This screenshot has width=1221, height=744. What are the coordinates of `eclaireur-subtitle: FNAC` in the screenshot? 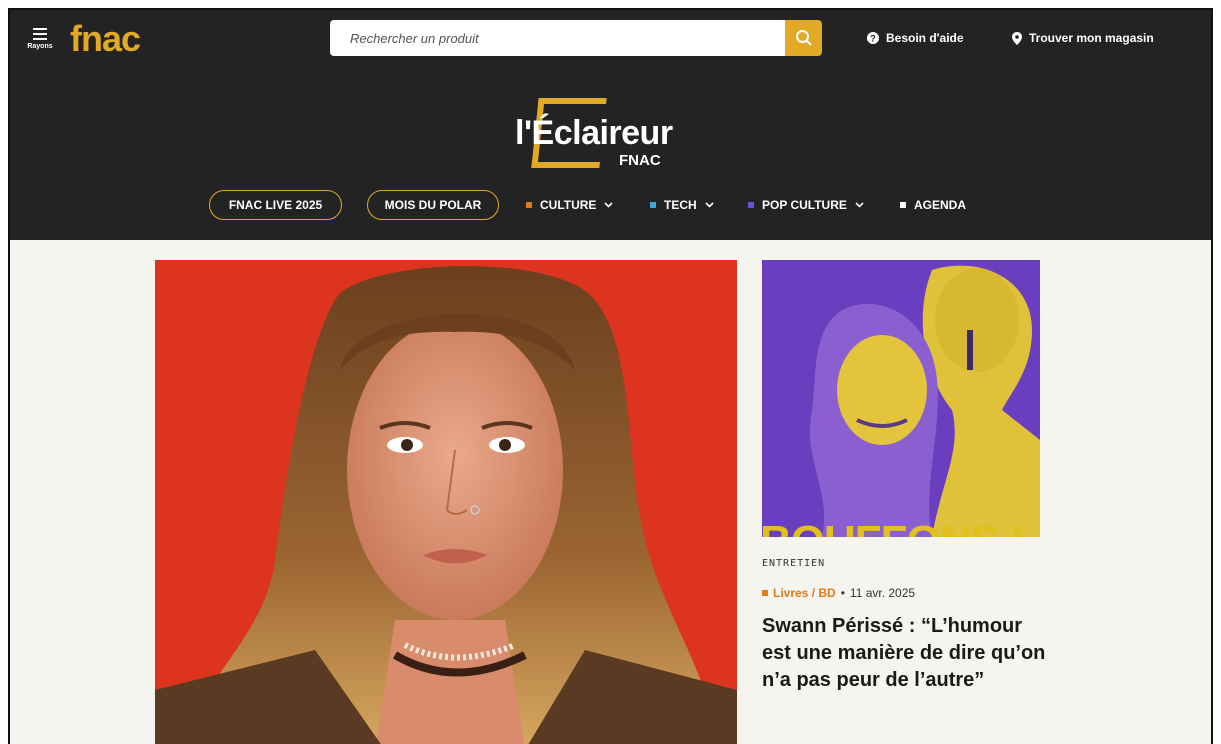 It's located at (640, 160).